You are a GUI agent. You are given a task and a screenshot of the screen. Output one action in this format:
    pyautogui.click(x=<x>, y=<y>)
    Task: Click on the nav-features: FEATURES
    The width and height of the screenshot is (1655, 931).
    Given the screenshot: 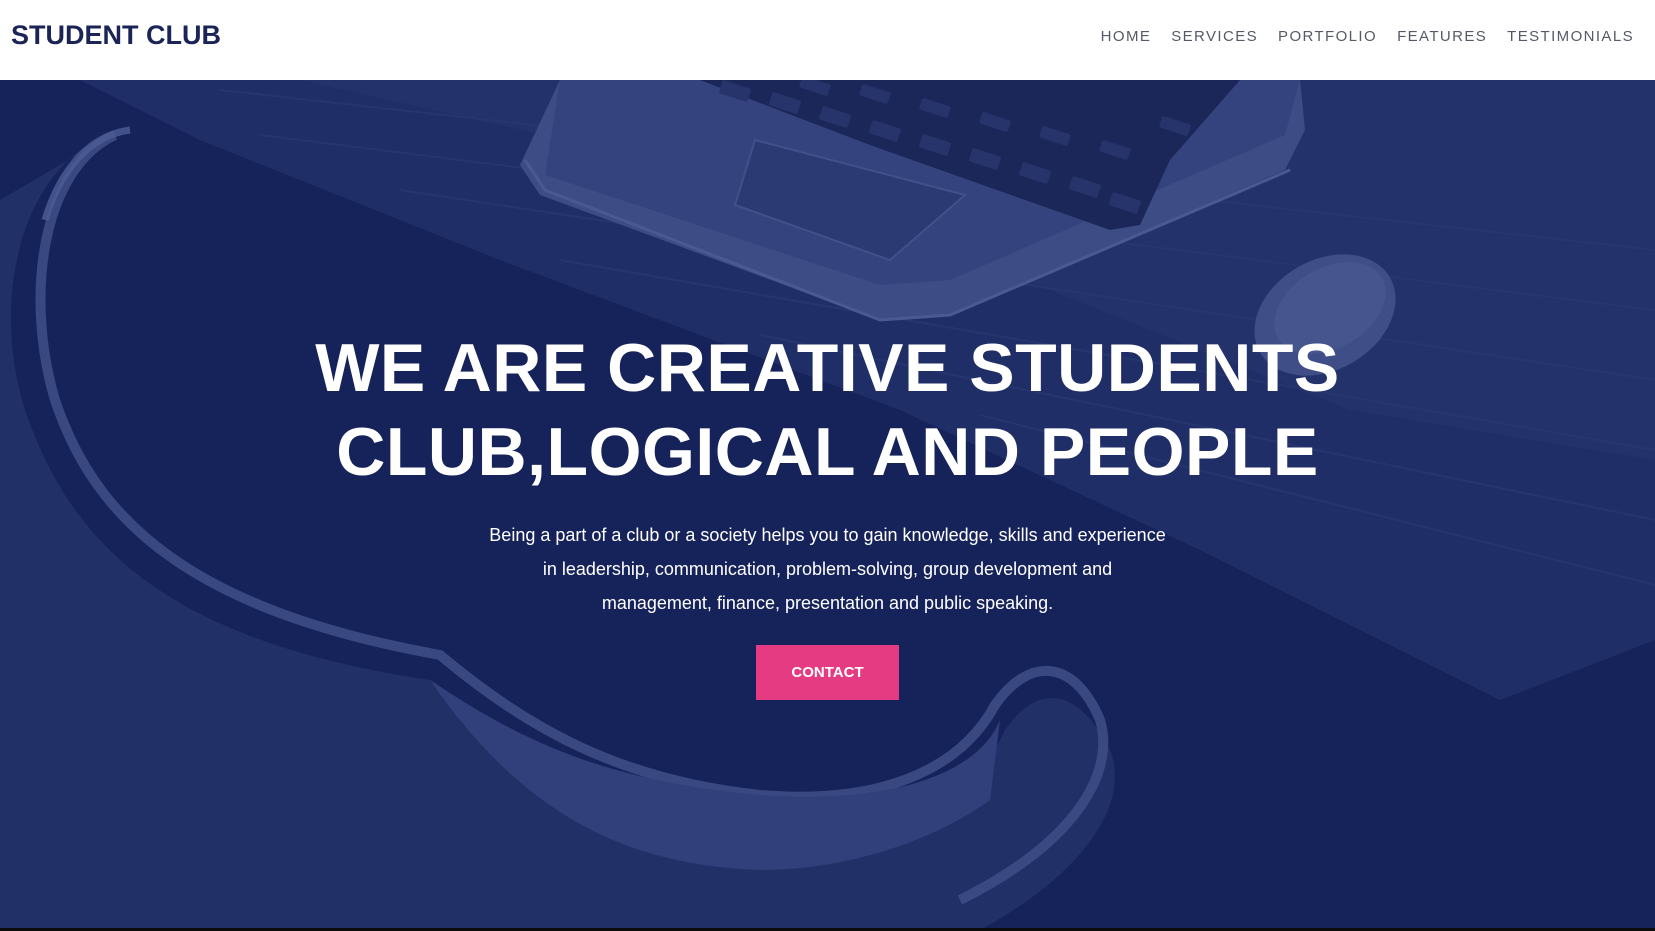 What is the action you would take?
    pyautogui.click(x=1442, y=36)
    